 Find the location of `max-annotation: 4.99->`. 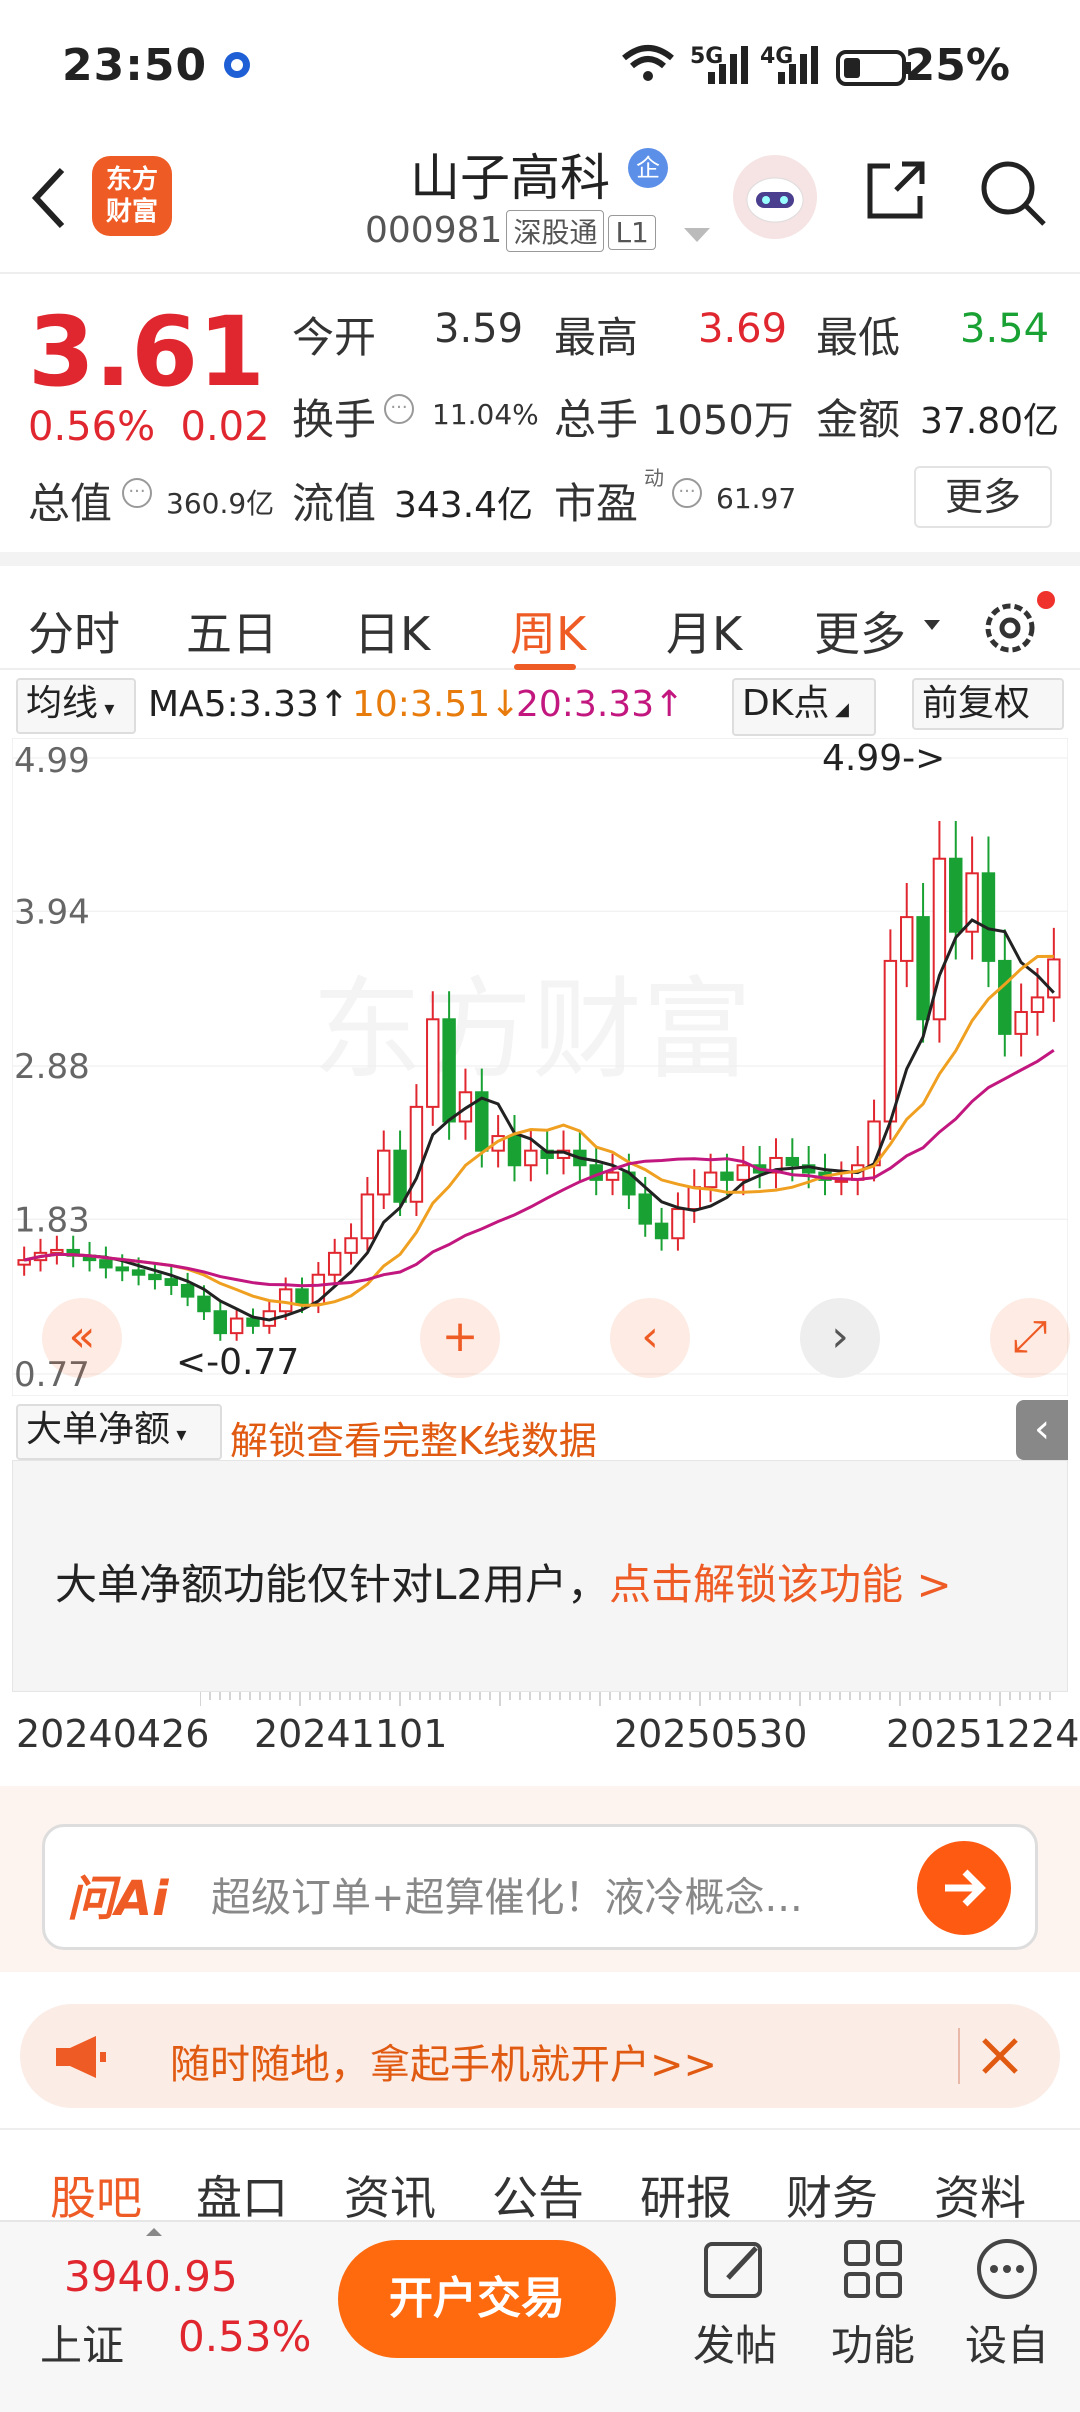

max-annotation: 4.99-> is located at coordinates (883, 758).